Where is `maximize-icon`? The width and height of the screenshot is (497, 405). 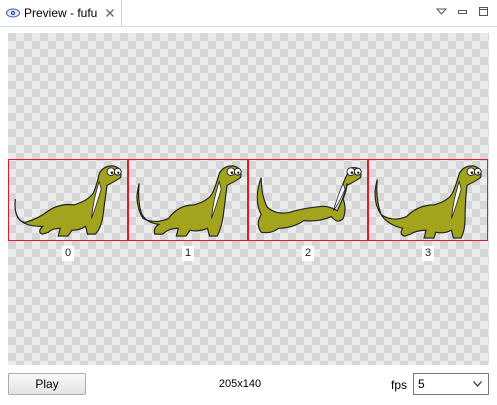
maximize-icon is located at coordinates (483, 11).